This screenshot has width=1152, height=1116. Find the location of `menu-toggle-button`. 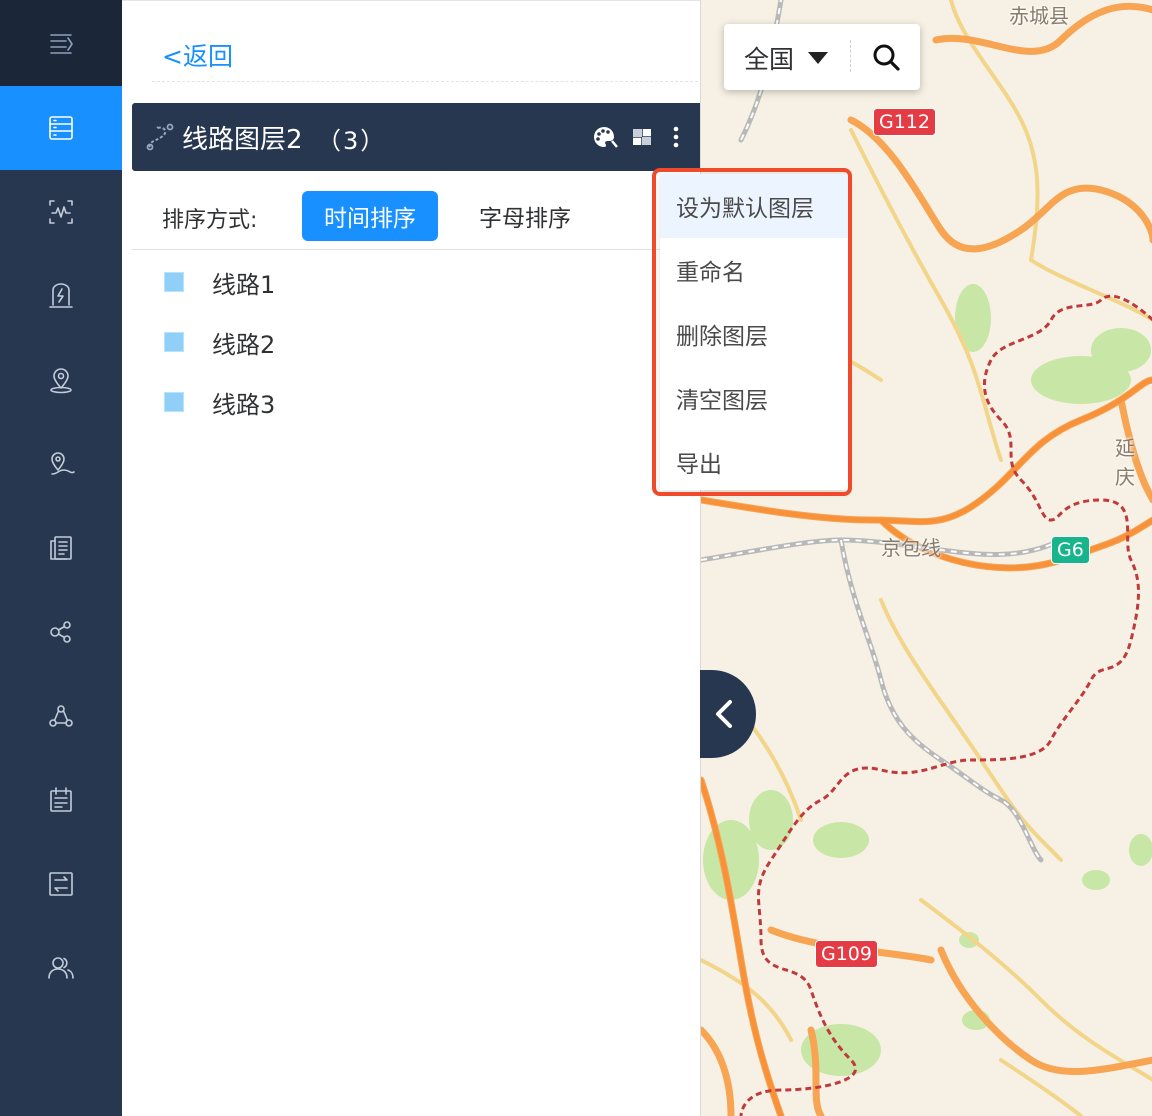

menu-toggle-button is located at coordinates (61, 43).